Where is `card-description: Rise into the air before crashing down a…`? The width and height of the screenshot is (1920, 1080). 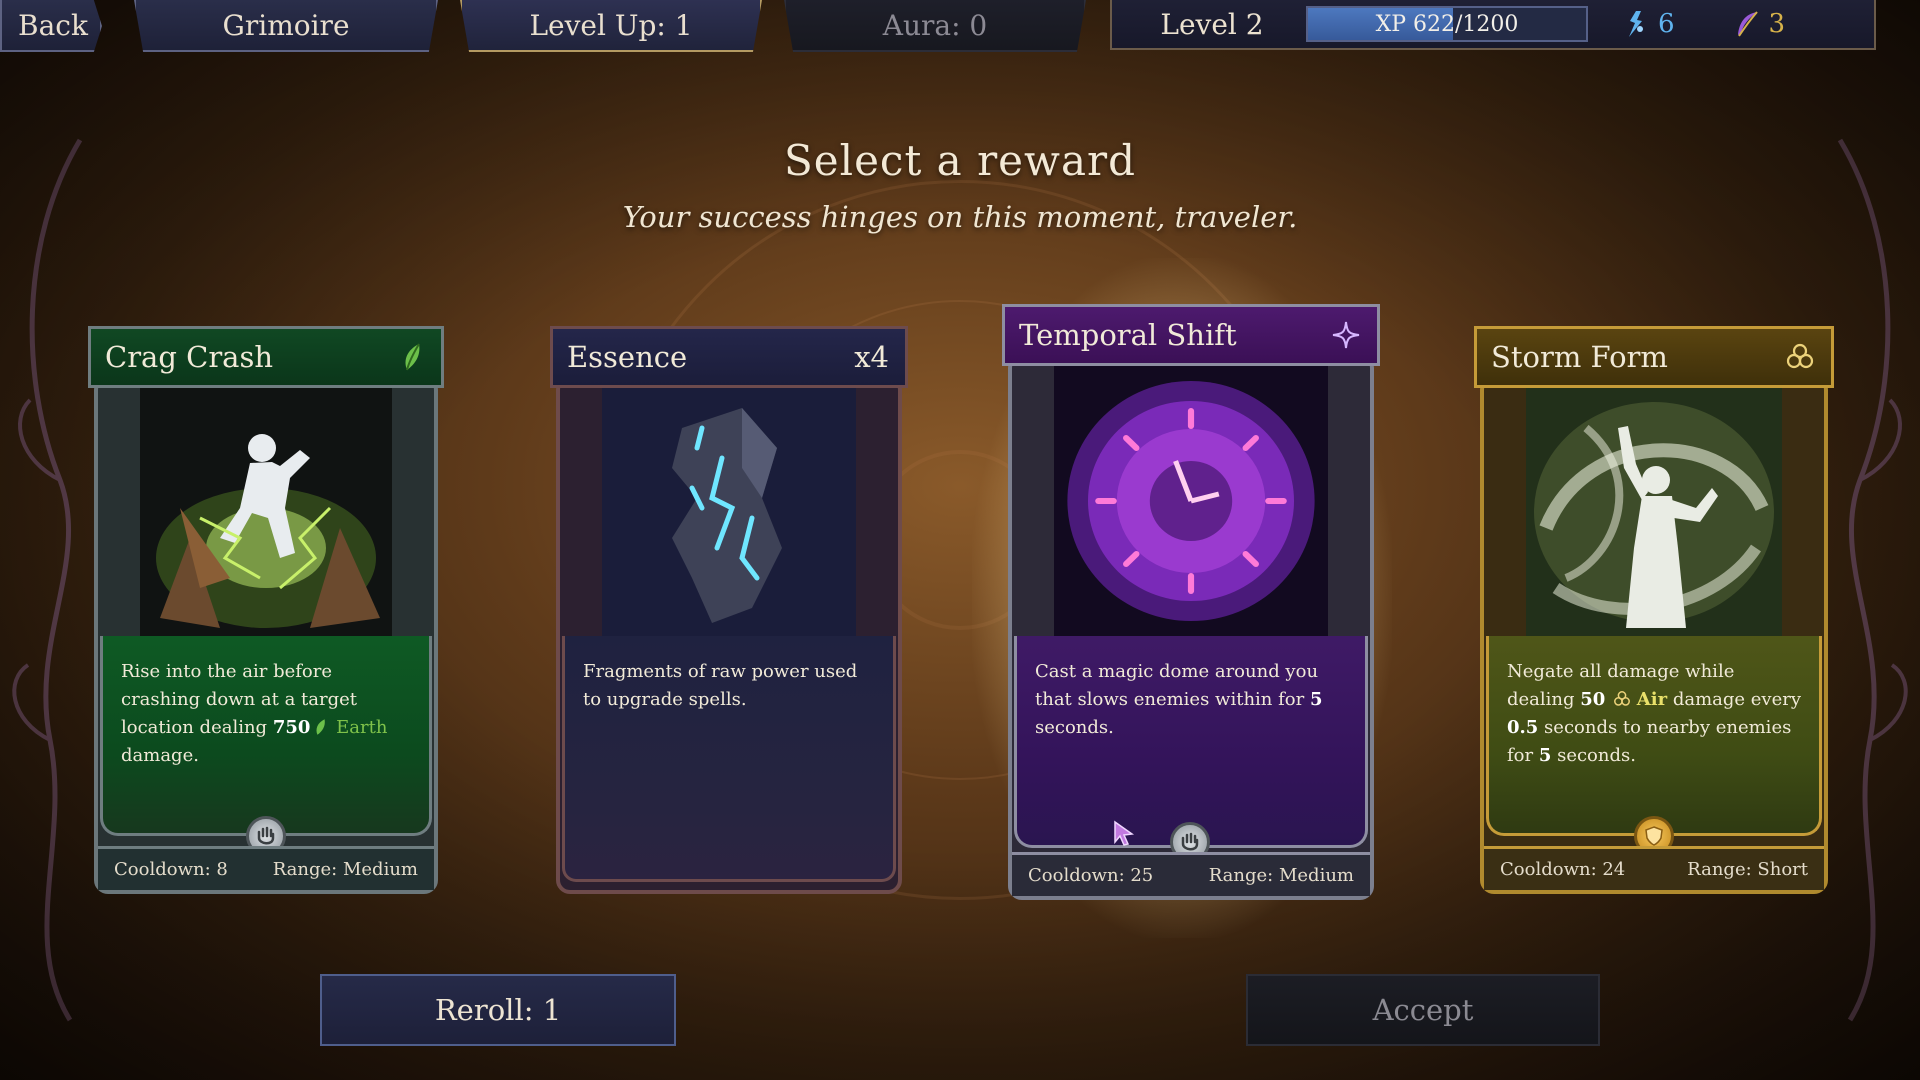
card-description: Rise into the air before crashing down a… is located at coordinates (266, 736).